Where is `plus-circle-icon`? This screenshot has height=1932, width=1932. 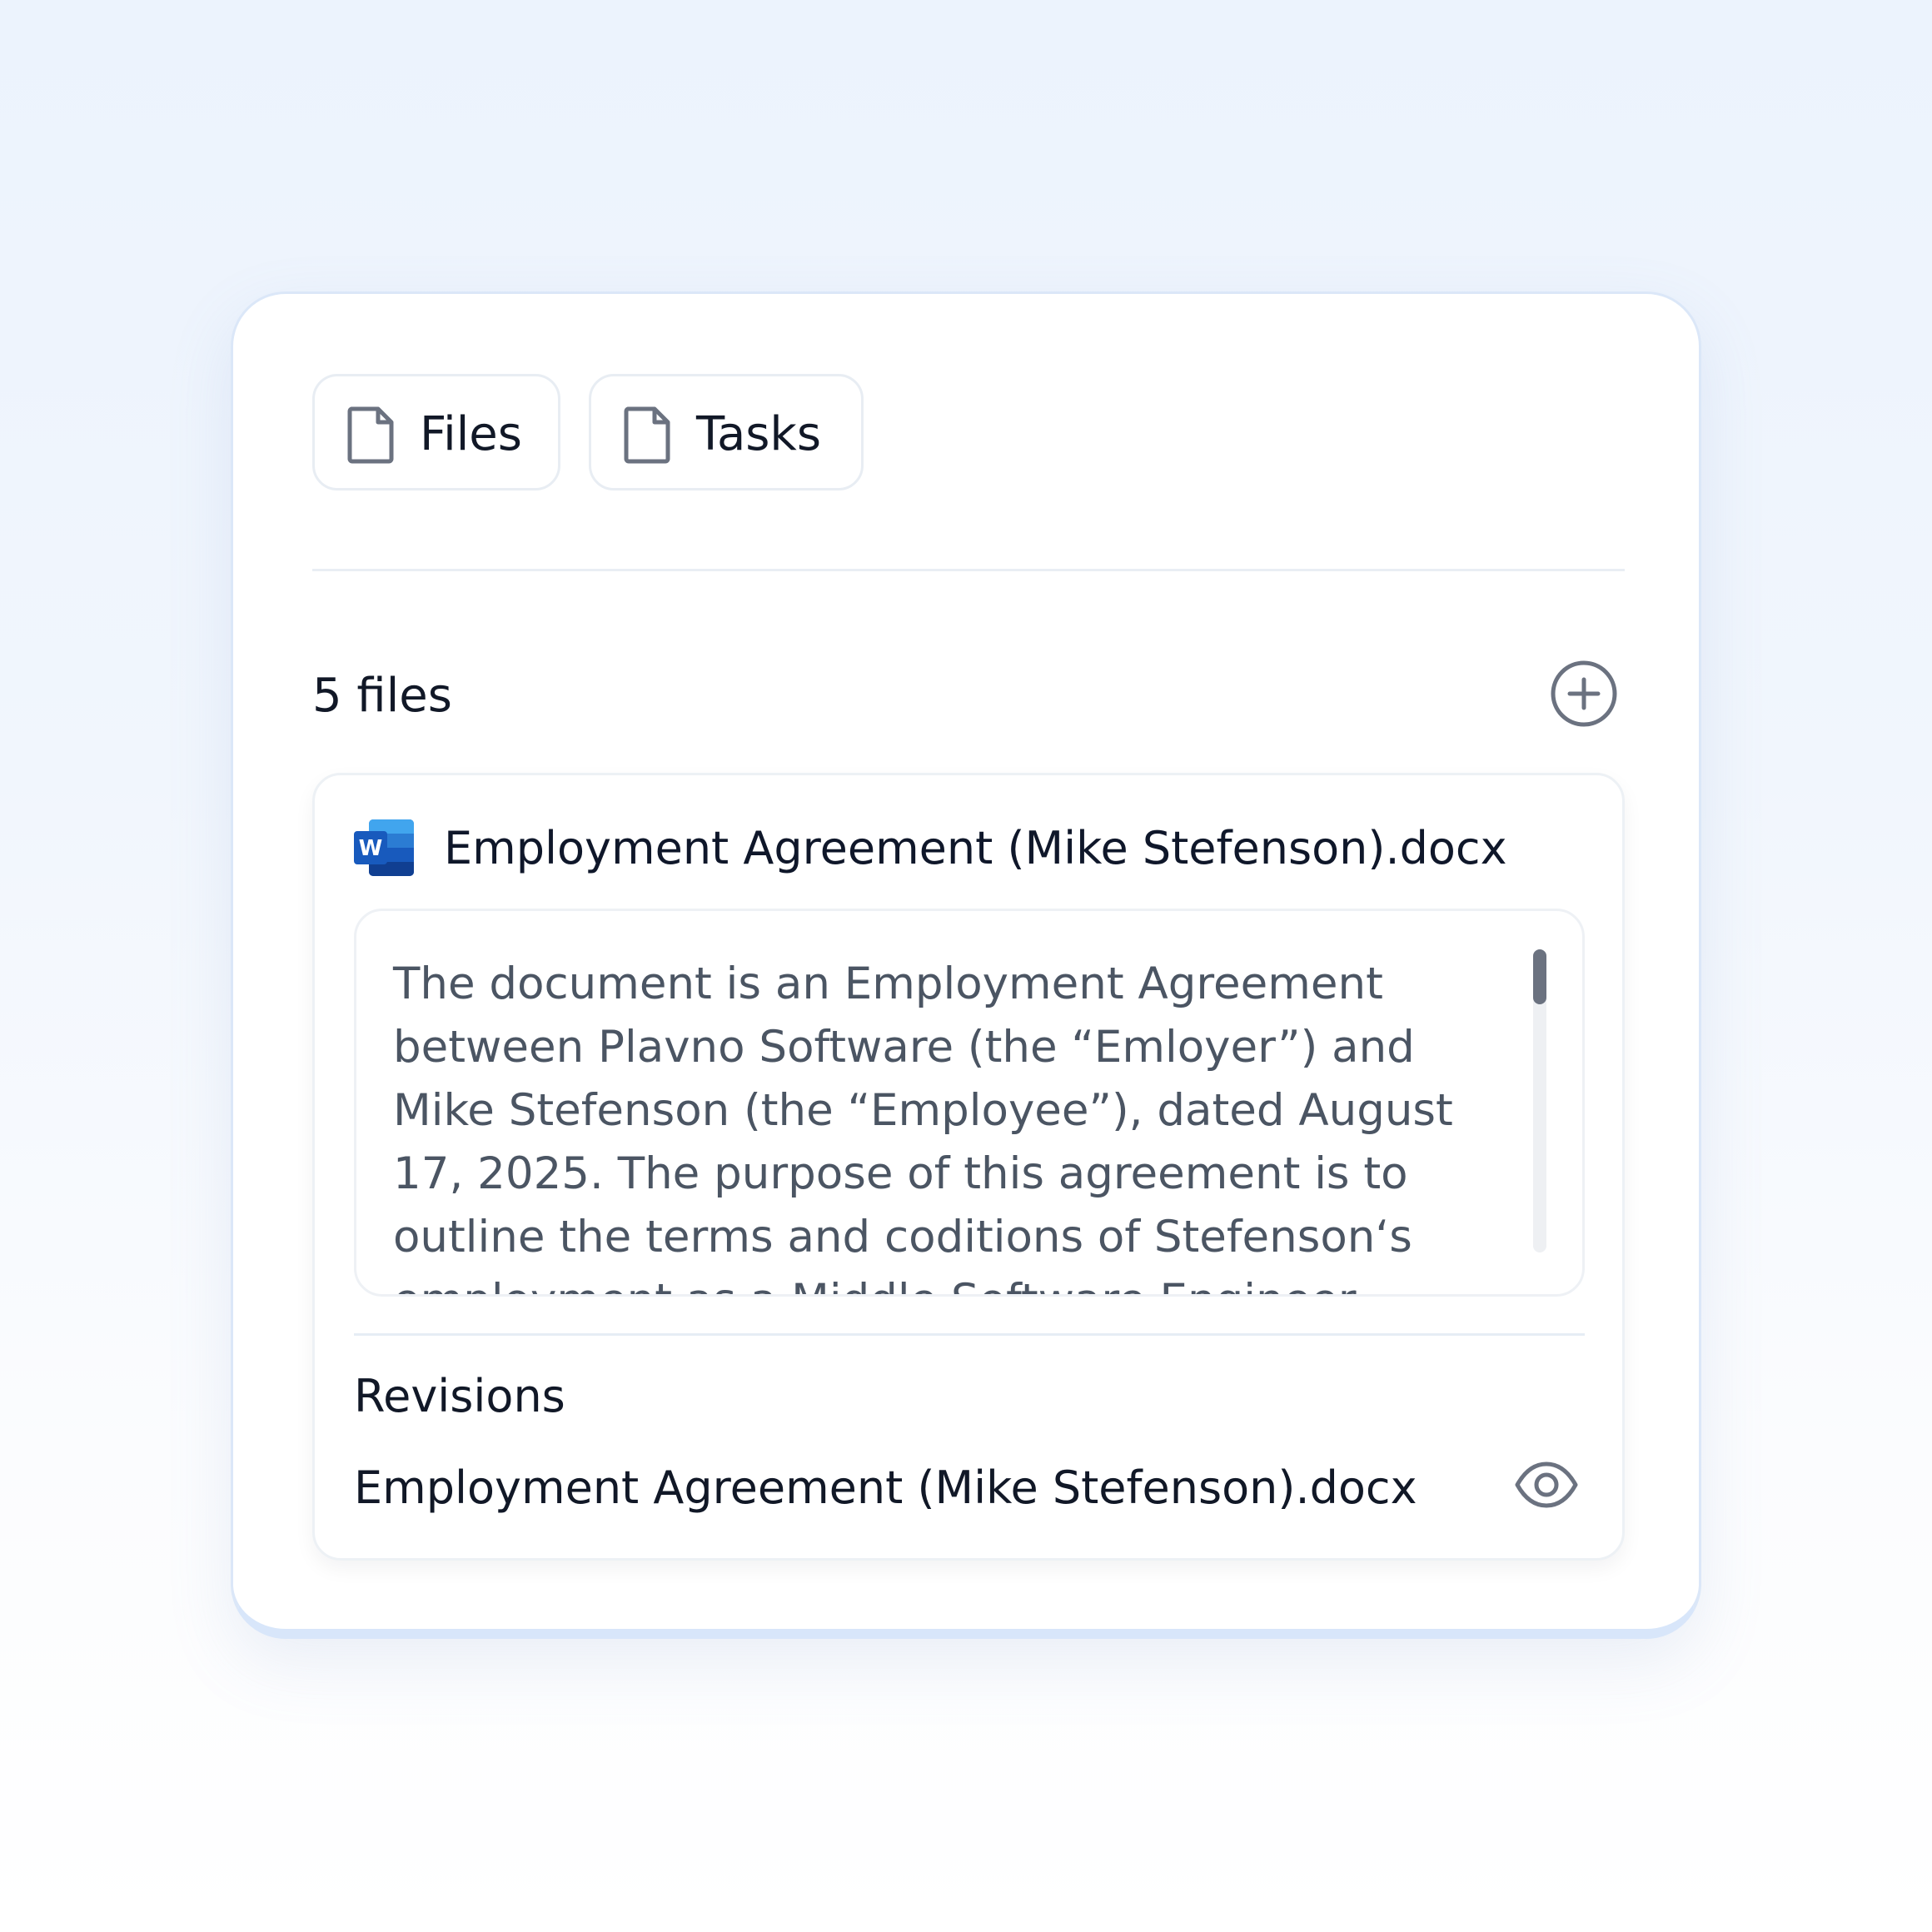 plus-circle-icon is located at coordinates (1584, 693).